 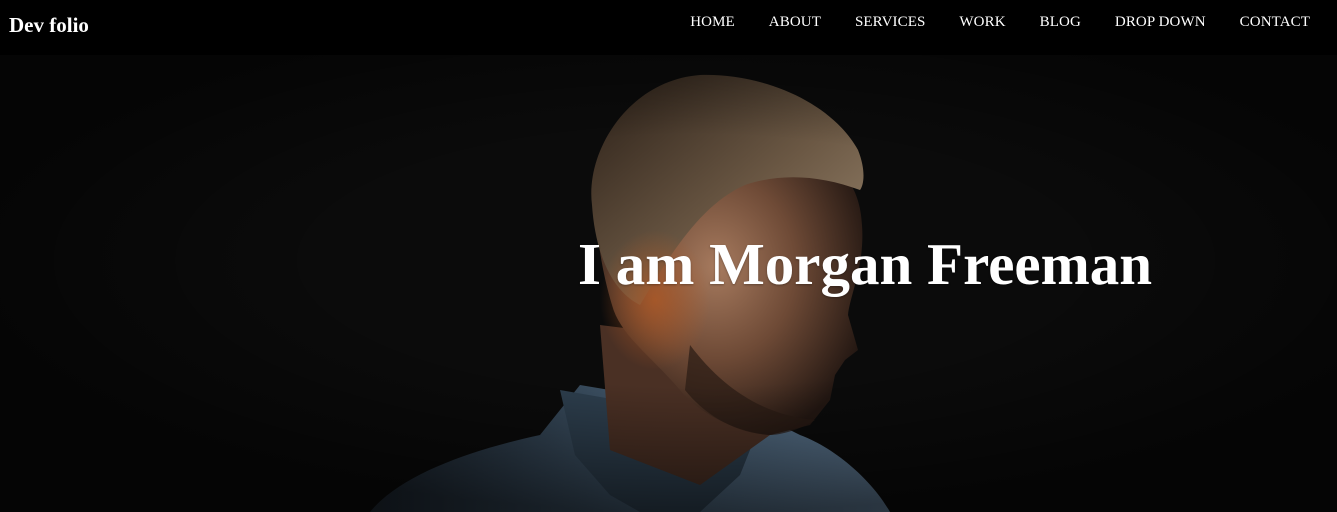 I want to click on nav-link-about: ABOUT, so click(x=795, y=22).